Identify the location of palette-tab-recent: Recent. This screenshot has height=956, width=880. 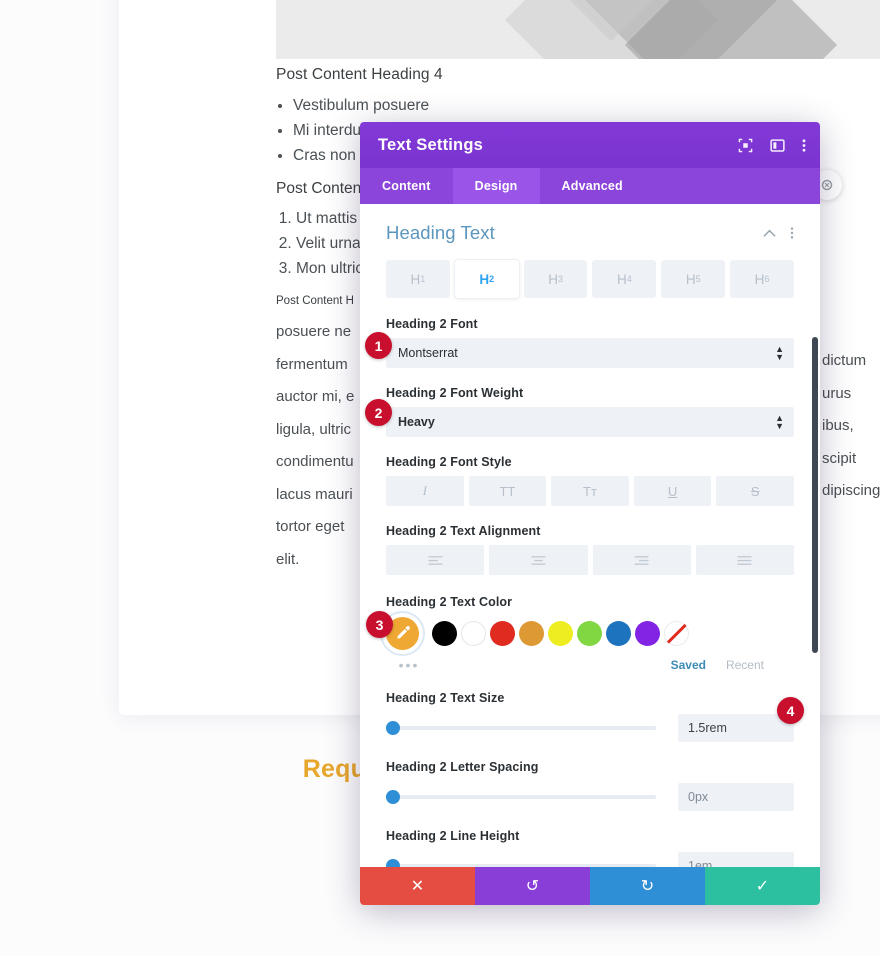
(745, 665).